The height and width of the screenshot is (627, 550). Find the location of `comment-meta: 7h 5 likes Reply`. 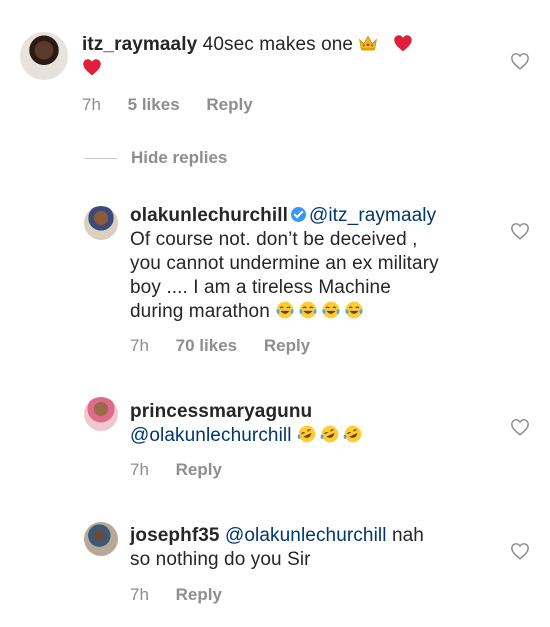

comment-meta: 7h 5 likes Reply is located at coordinates (178, 105).